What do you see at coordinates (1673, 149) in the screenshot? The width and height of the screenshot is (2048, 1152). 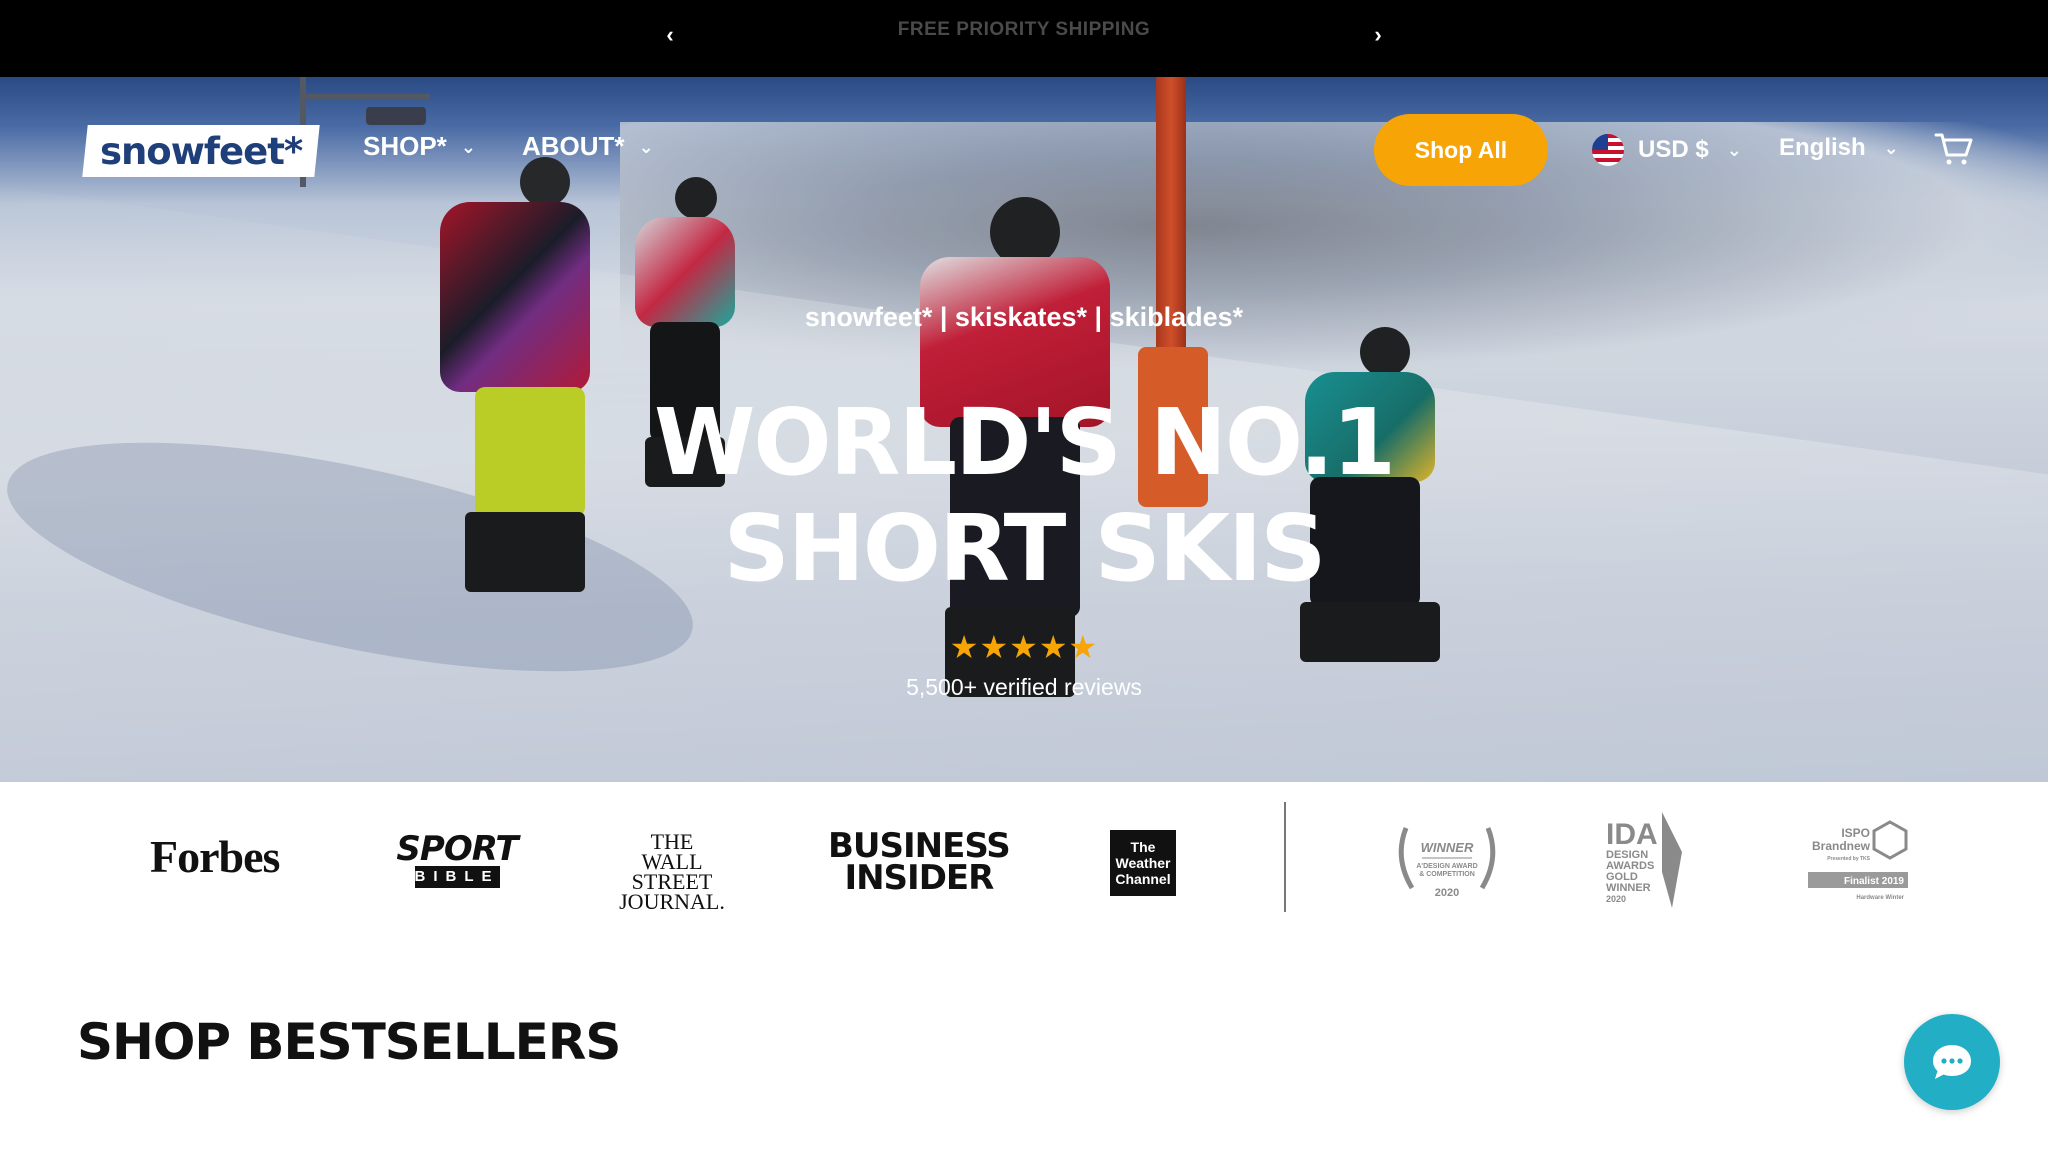 I see `currency-label: USD $` at bounding box center [1673, 149].